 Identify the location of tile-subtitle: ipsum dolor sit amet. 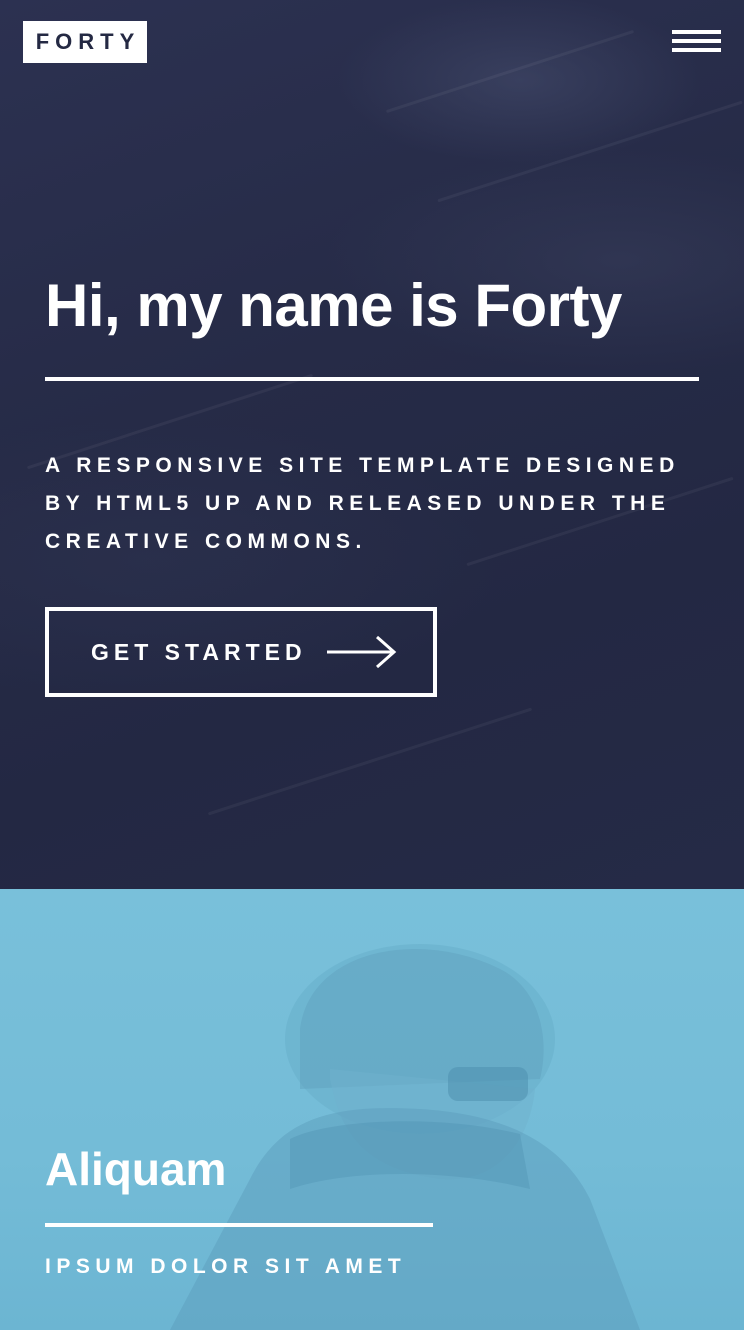
(226, 1266).